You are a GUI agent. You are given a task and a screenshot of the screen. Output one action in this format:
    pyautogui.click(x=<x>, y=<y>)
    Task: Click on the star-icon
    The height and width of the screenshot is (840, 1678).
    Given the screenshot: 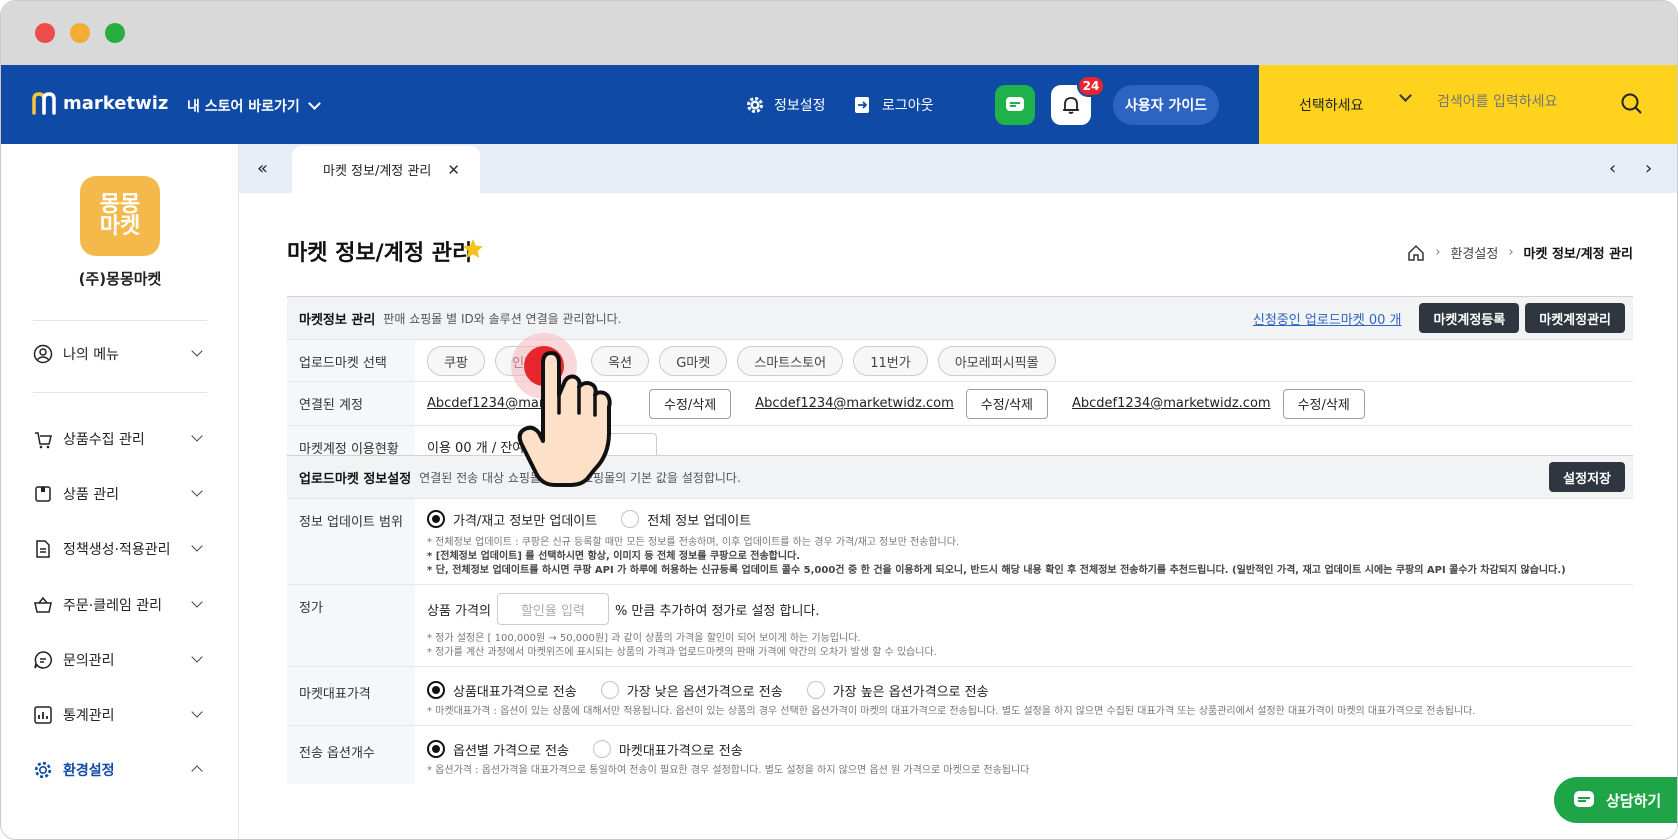 What is the action you would take?
    pyautogui.click(x=473, y=249)
    